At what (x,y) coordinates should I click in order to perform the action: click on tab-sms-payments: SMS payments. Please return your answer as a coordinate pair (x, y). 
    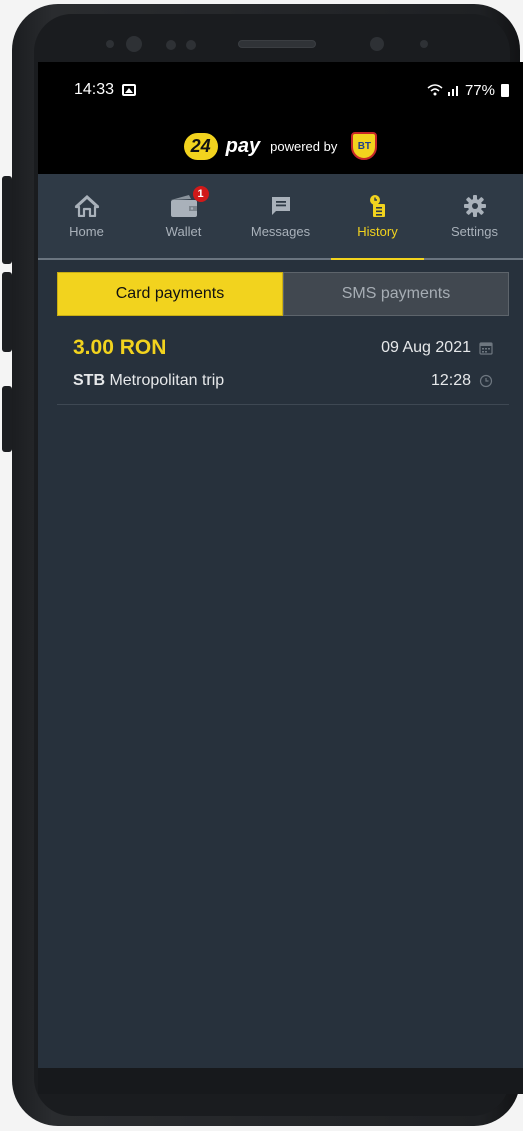
    Looking at the image, I should click on (396, 294).